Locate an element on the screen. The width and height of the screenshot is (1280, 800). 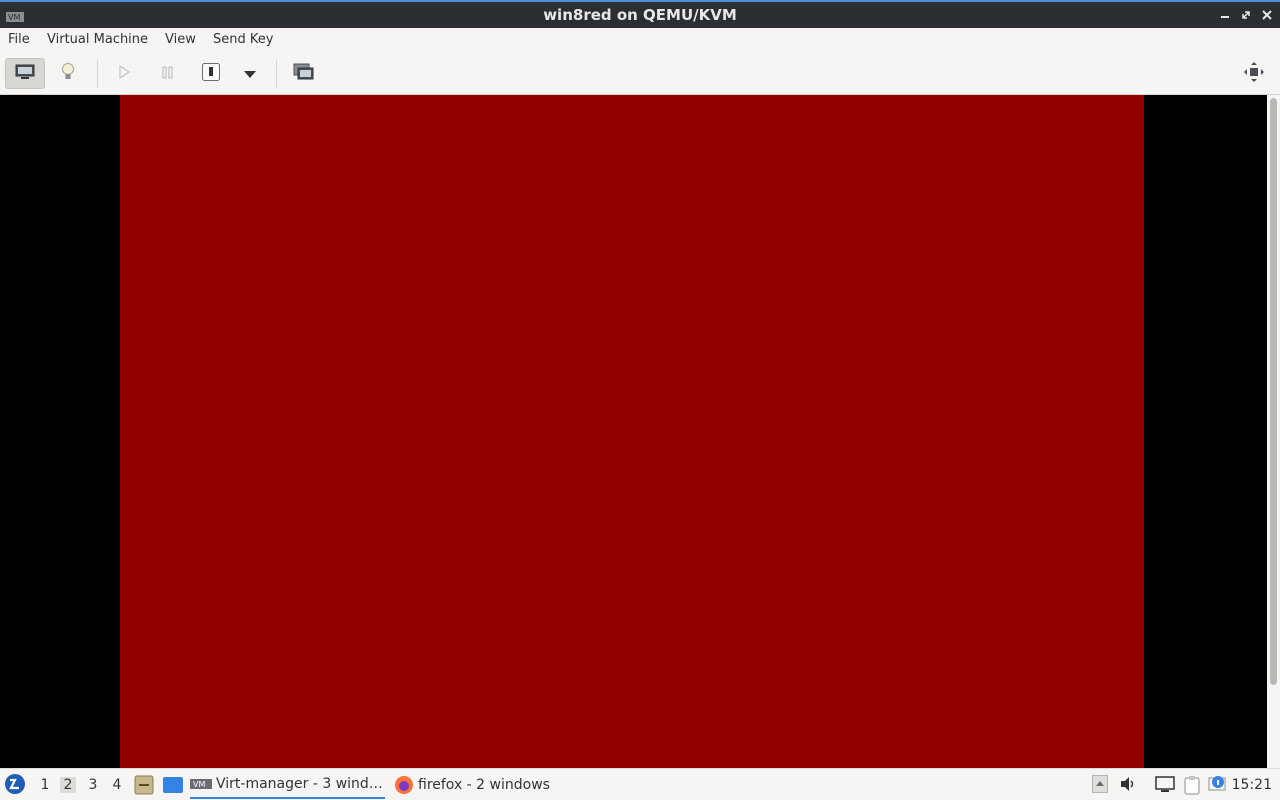
chevron-up-icon is located at coordinates (1100, 786).